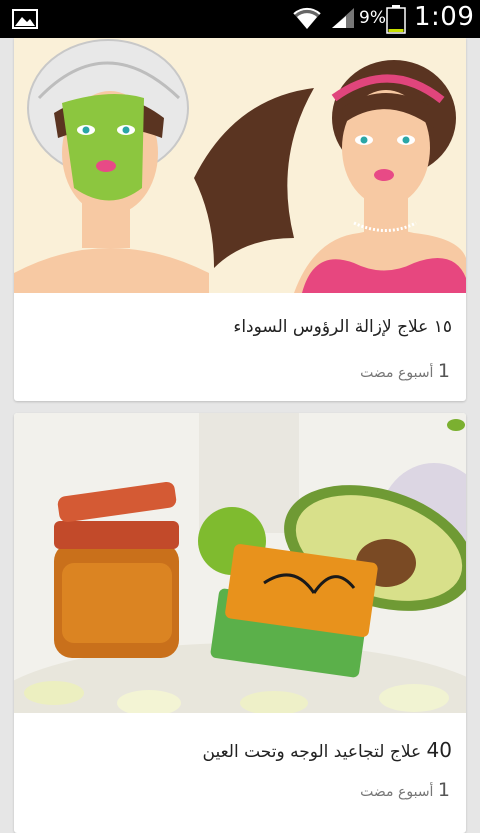  Describe the element at coordinates (396, 19) in the screenshot. I see `battery-icon` at that location.